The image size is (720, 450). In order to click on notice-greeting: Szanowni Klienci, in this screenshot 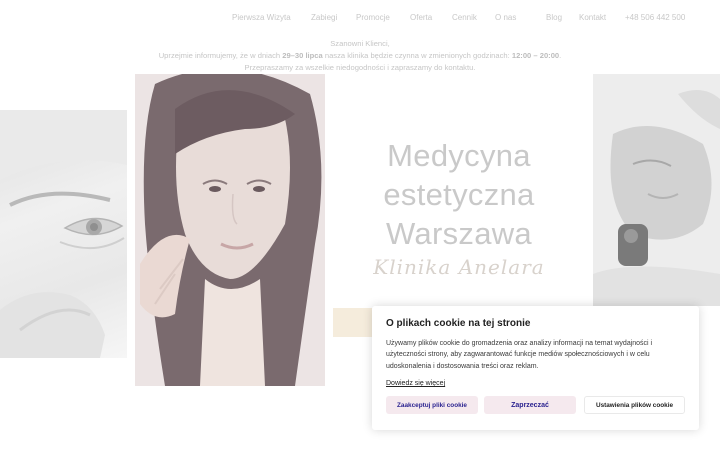, I will do `click(360, 43)`.